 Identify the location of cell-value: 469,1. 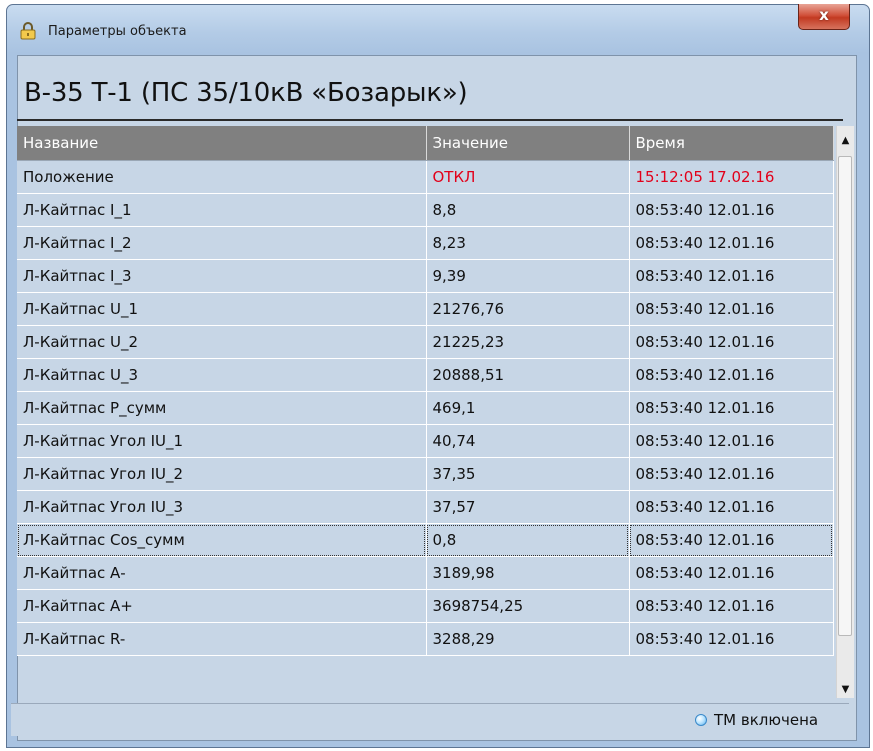
(528, 408).